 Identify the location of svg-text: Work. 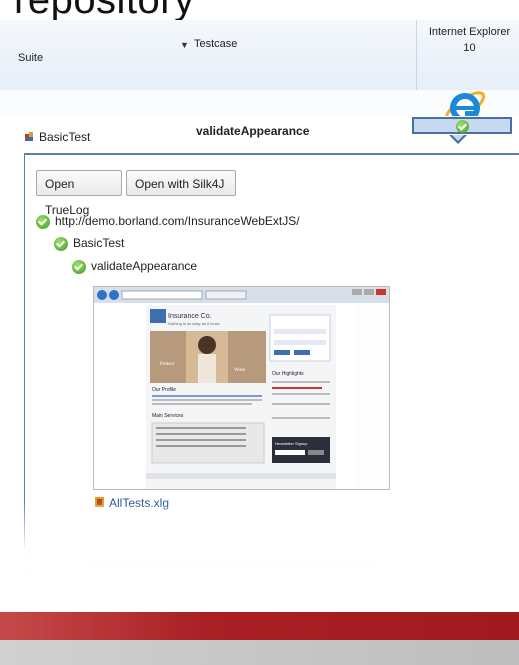
(239, 370).